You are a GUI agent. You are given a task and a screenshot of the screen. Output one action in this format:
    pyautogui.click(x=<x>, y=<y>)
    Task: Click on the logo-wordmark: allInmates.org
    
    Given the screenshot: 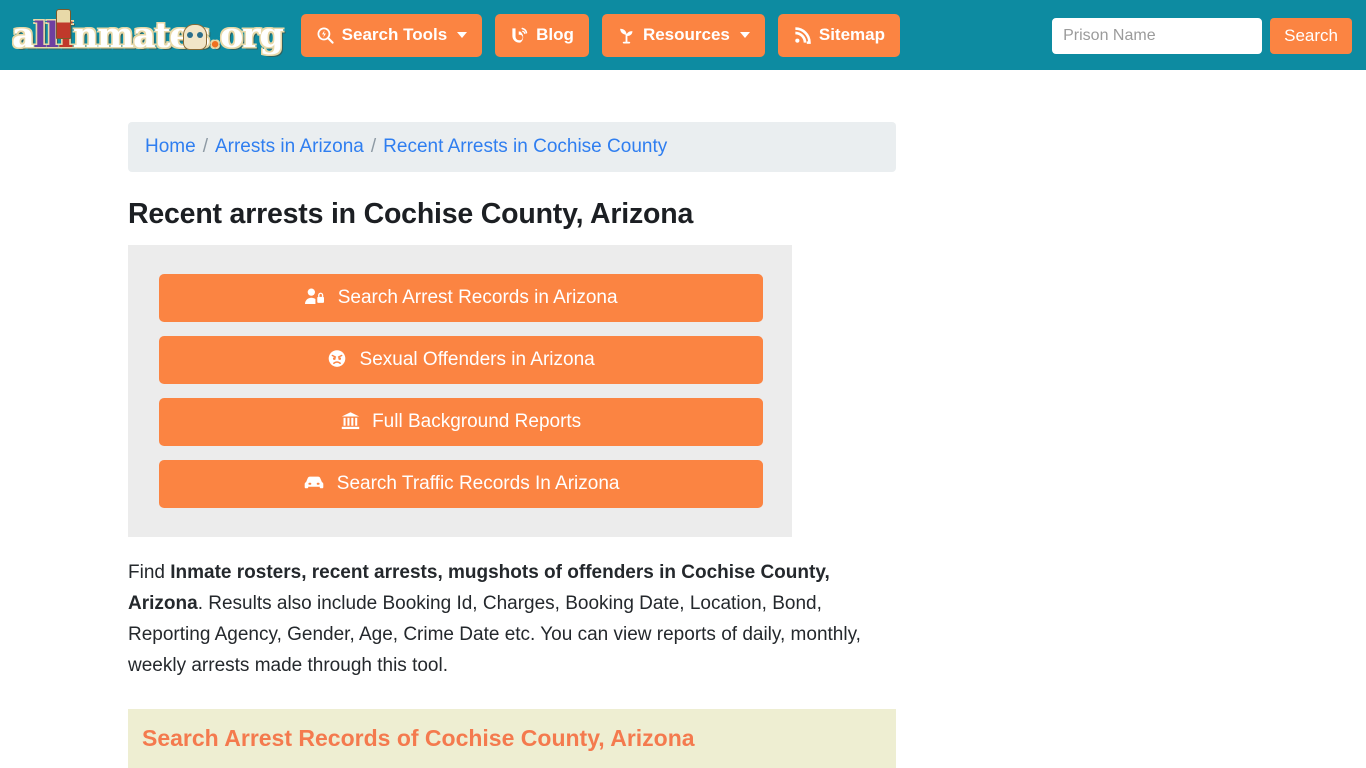 What is the action you would take?
    pyautogui.click(x=148, y=32)
    